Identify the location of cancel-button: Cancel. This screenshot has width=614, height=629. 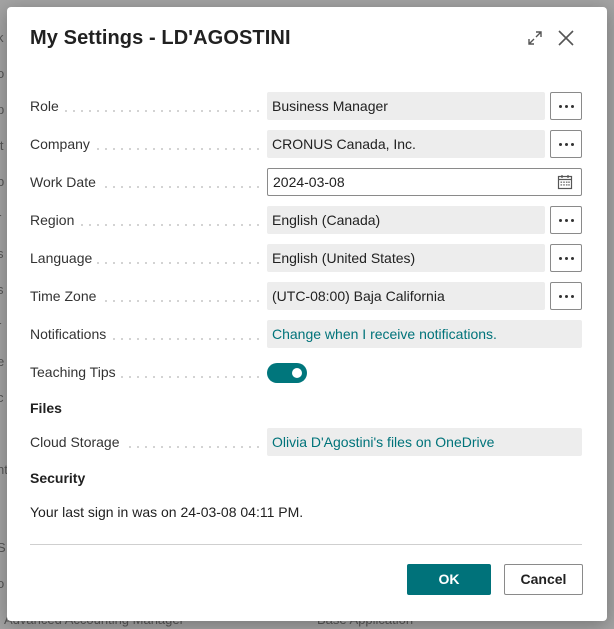
(543, 579).